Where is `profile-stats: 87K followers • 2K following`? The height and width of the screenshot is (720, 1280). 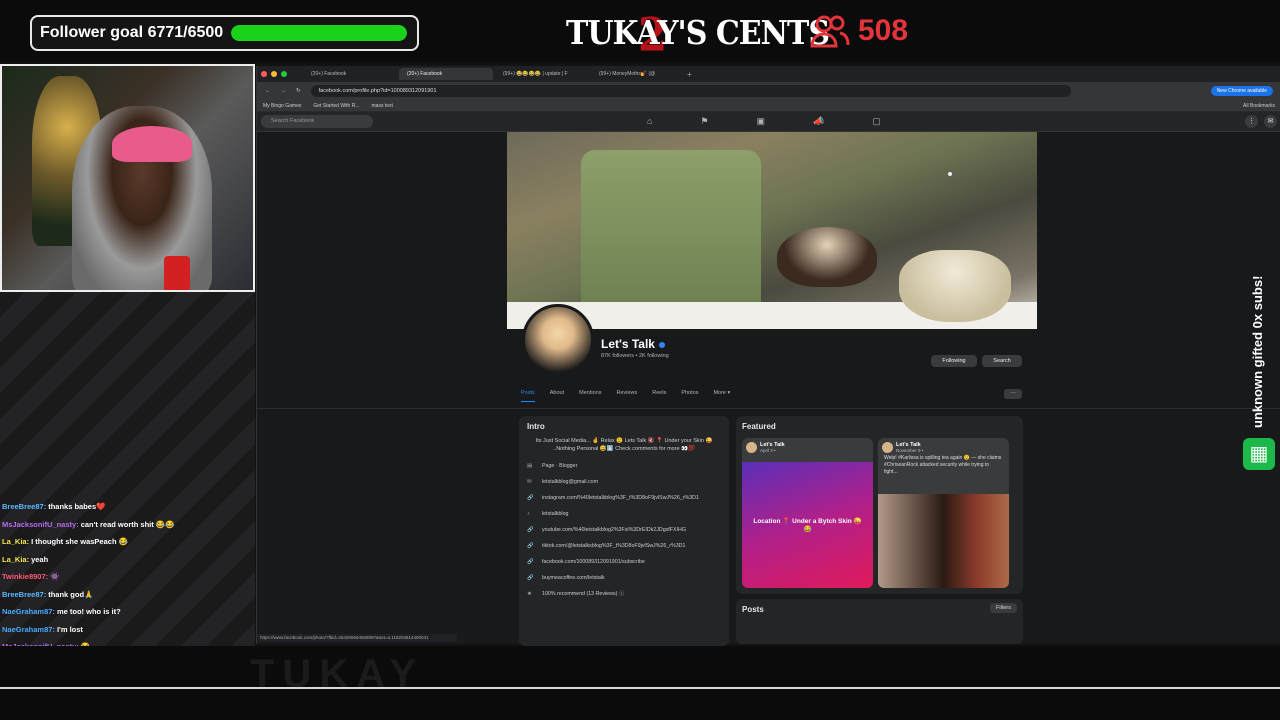 profile-stats: 87K followers • 2K following is located at coordinates (635, 356).